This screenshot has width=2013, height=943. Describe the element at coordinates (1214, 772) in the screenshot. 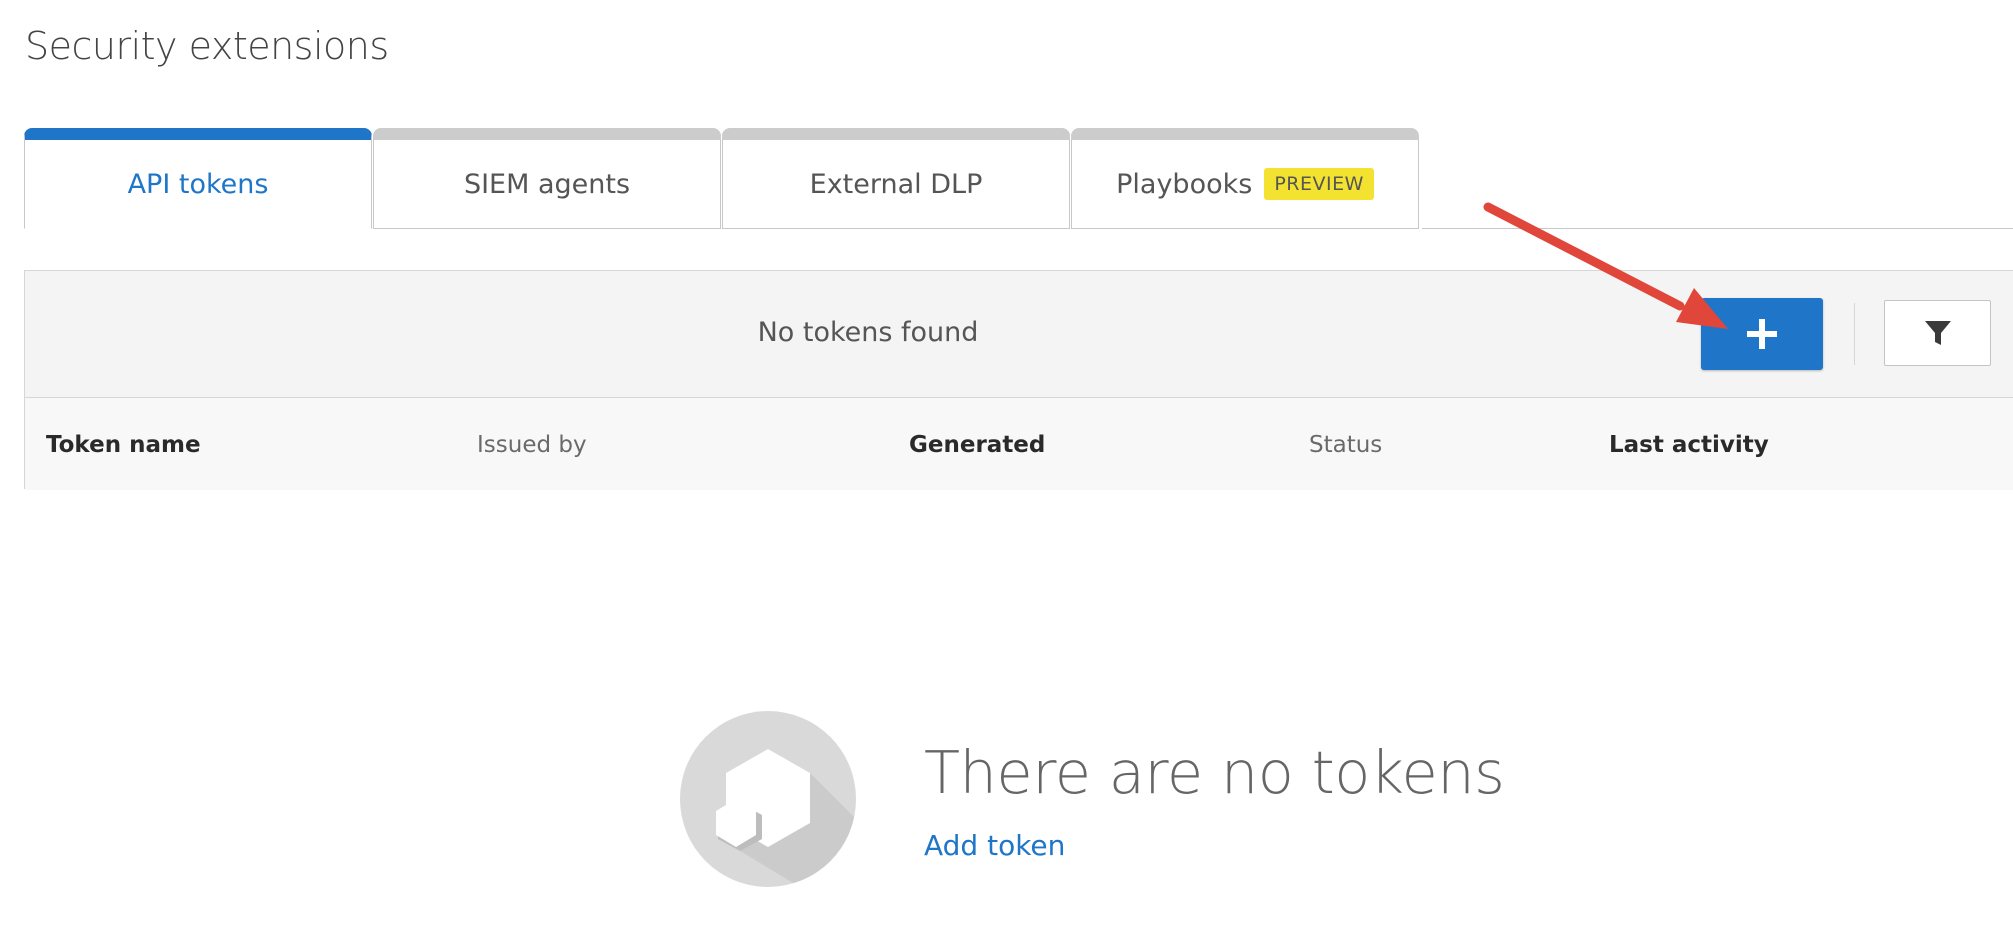

I see `empty-state-title: There are no tokens` at that location.